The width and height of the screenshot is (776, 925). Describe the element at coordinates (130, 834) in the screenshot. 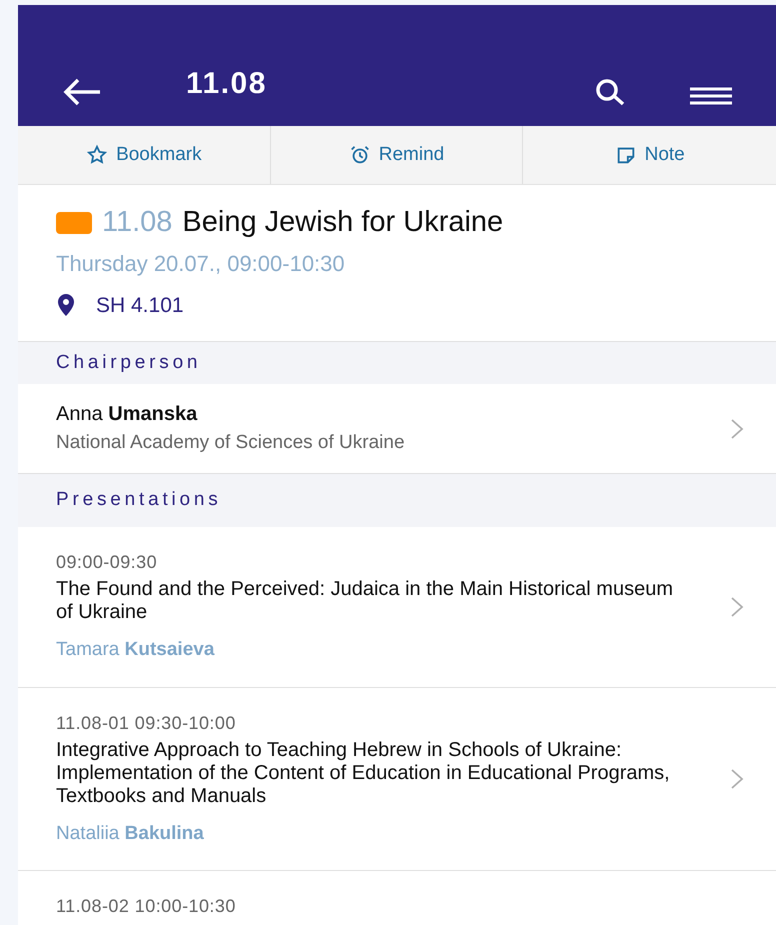

I see `speaker-name: Nataliia Bakulina` at that location.